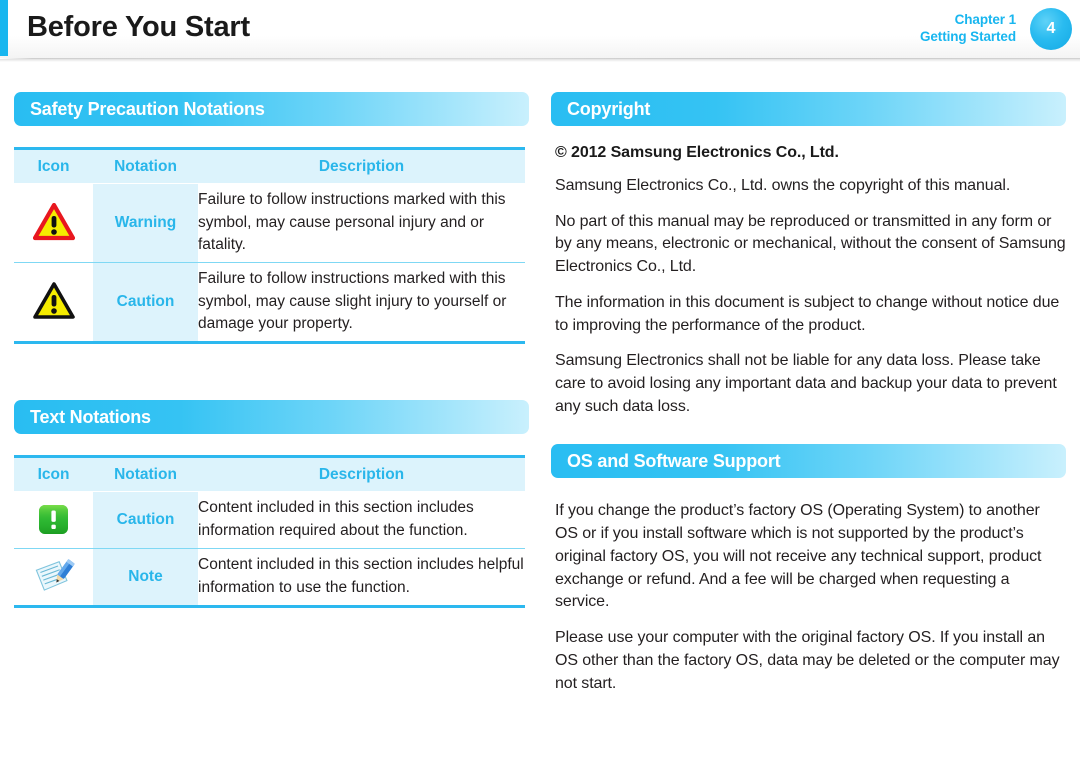 This screenshot has width=1080, height=766. Describe the element at coordinates (271, 109) in the screenshot. I see `section-header-safety-precaution-notations: Safety Precaution Notations` at that location.